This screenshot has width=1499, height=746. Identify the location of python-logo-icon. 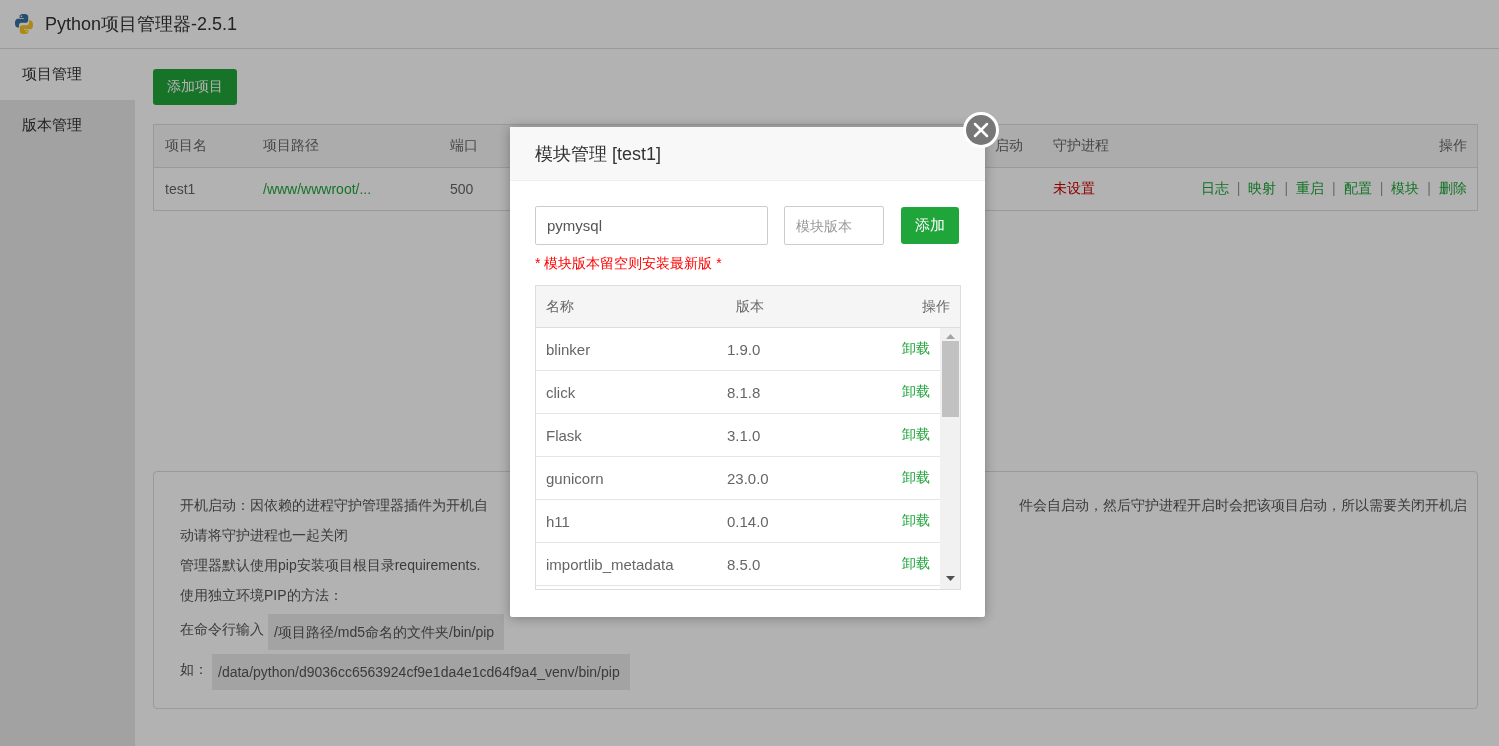
(24, 24).